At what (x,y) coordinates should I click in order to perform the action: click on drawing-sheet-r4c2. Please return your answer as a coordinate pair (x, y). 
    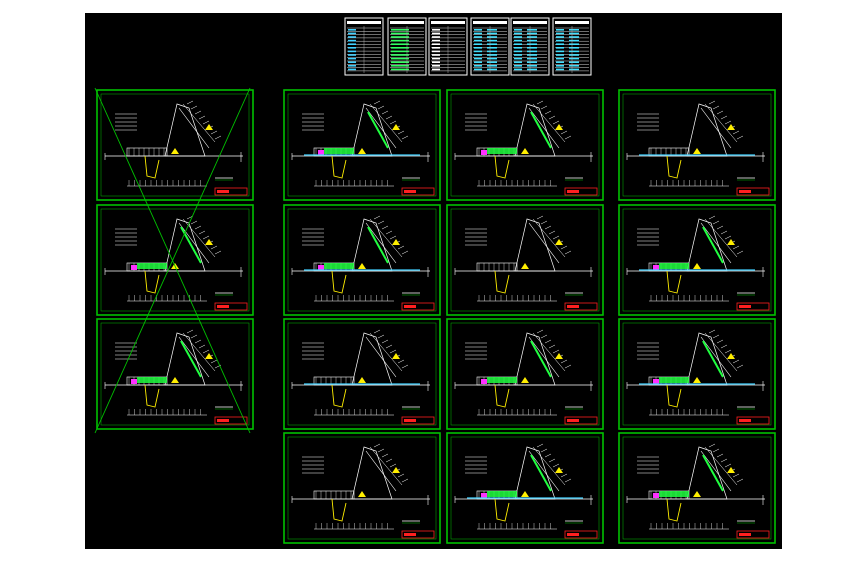
    Looking at the image, I should click on (362, 488).